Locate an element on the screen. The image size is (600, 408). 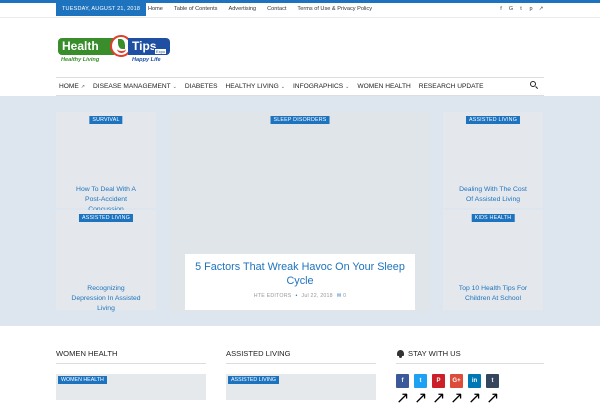
logo-word-left: Health is located at coordinates (86, 46).